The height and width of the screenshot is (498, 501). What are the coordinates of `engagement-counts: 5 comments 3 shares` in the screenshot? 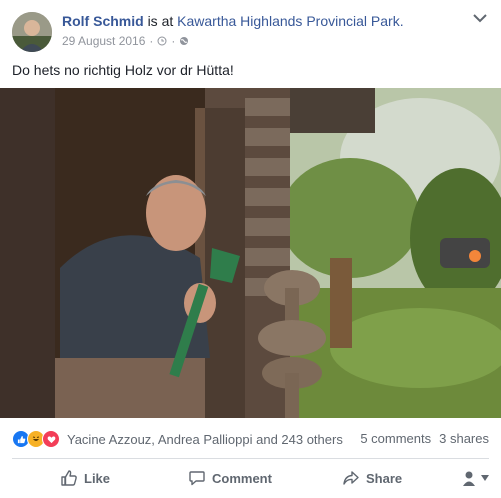 It's located at (424, 438).